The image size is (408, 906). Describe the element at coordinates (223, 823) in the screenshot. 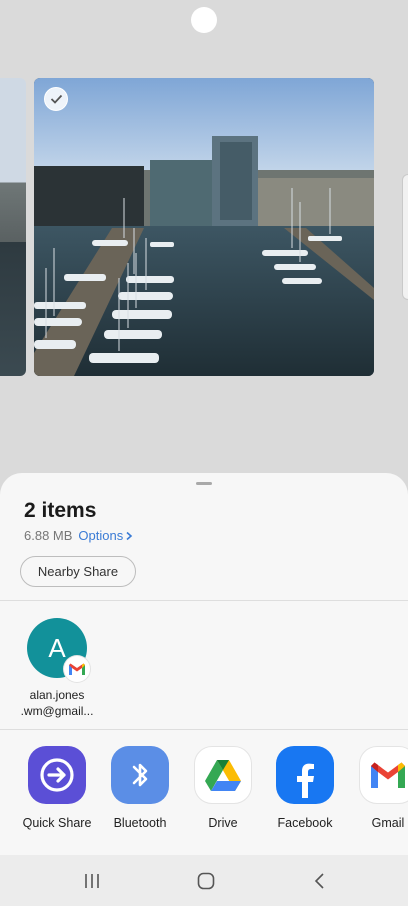

I see `app-label: Drive` at that location.